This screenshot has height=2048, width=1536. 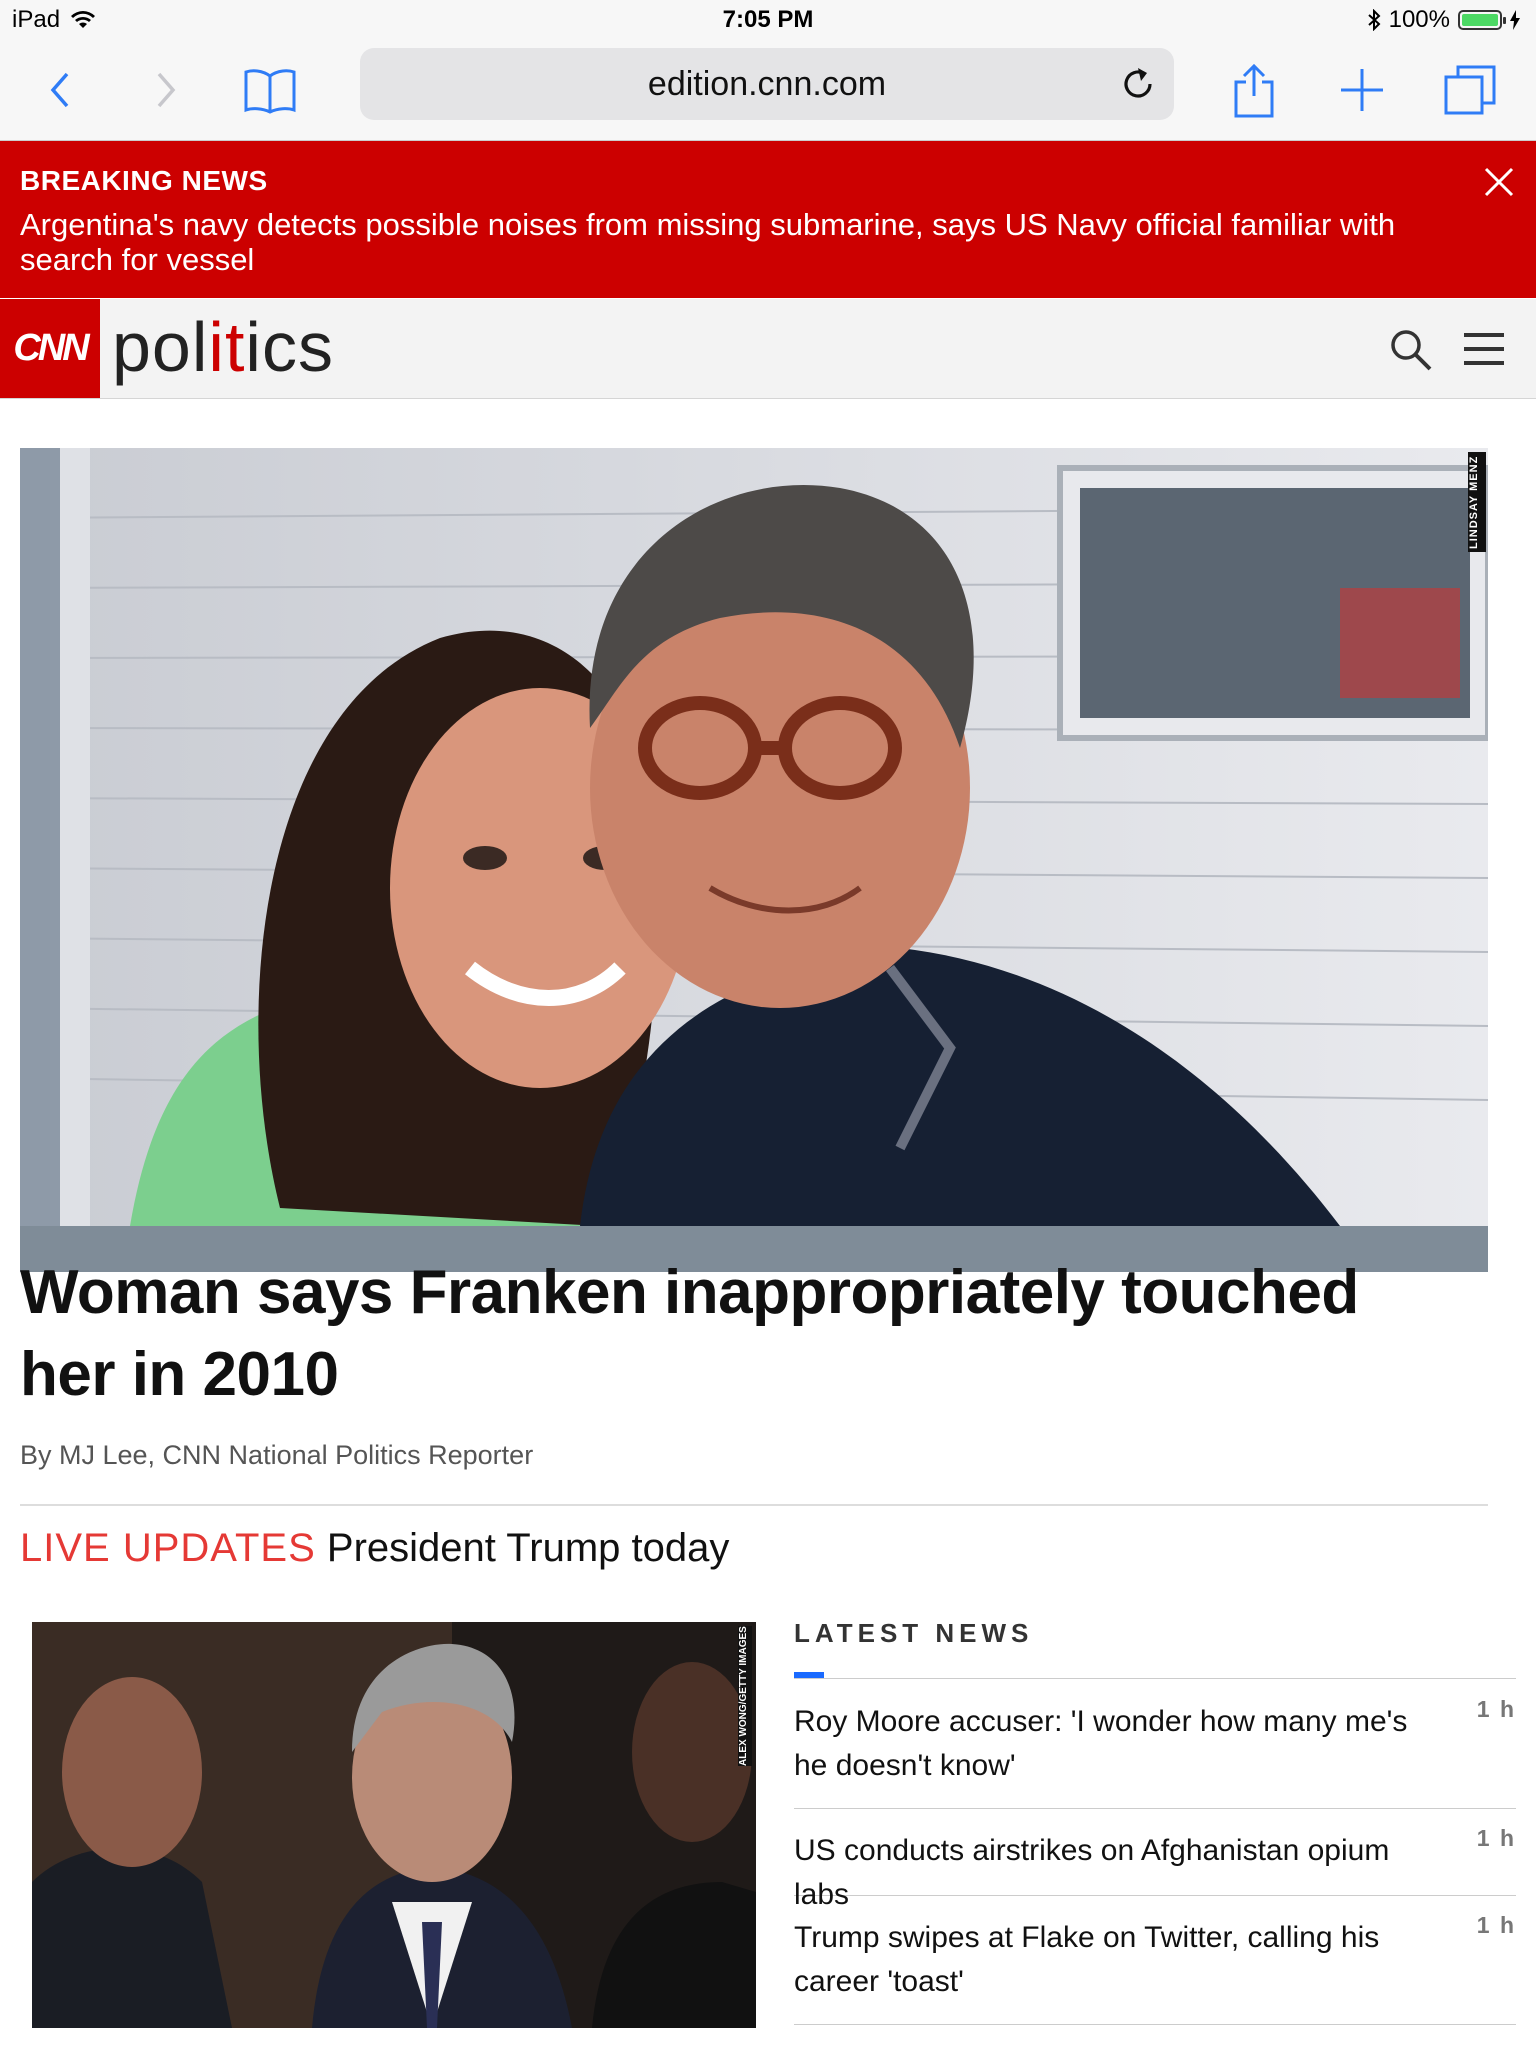 I want to click on secondary-story-image, so click(x=394, y=1825).